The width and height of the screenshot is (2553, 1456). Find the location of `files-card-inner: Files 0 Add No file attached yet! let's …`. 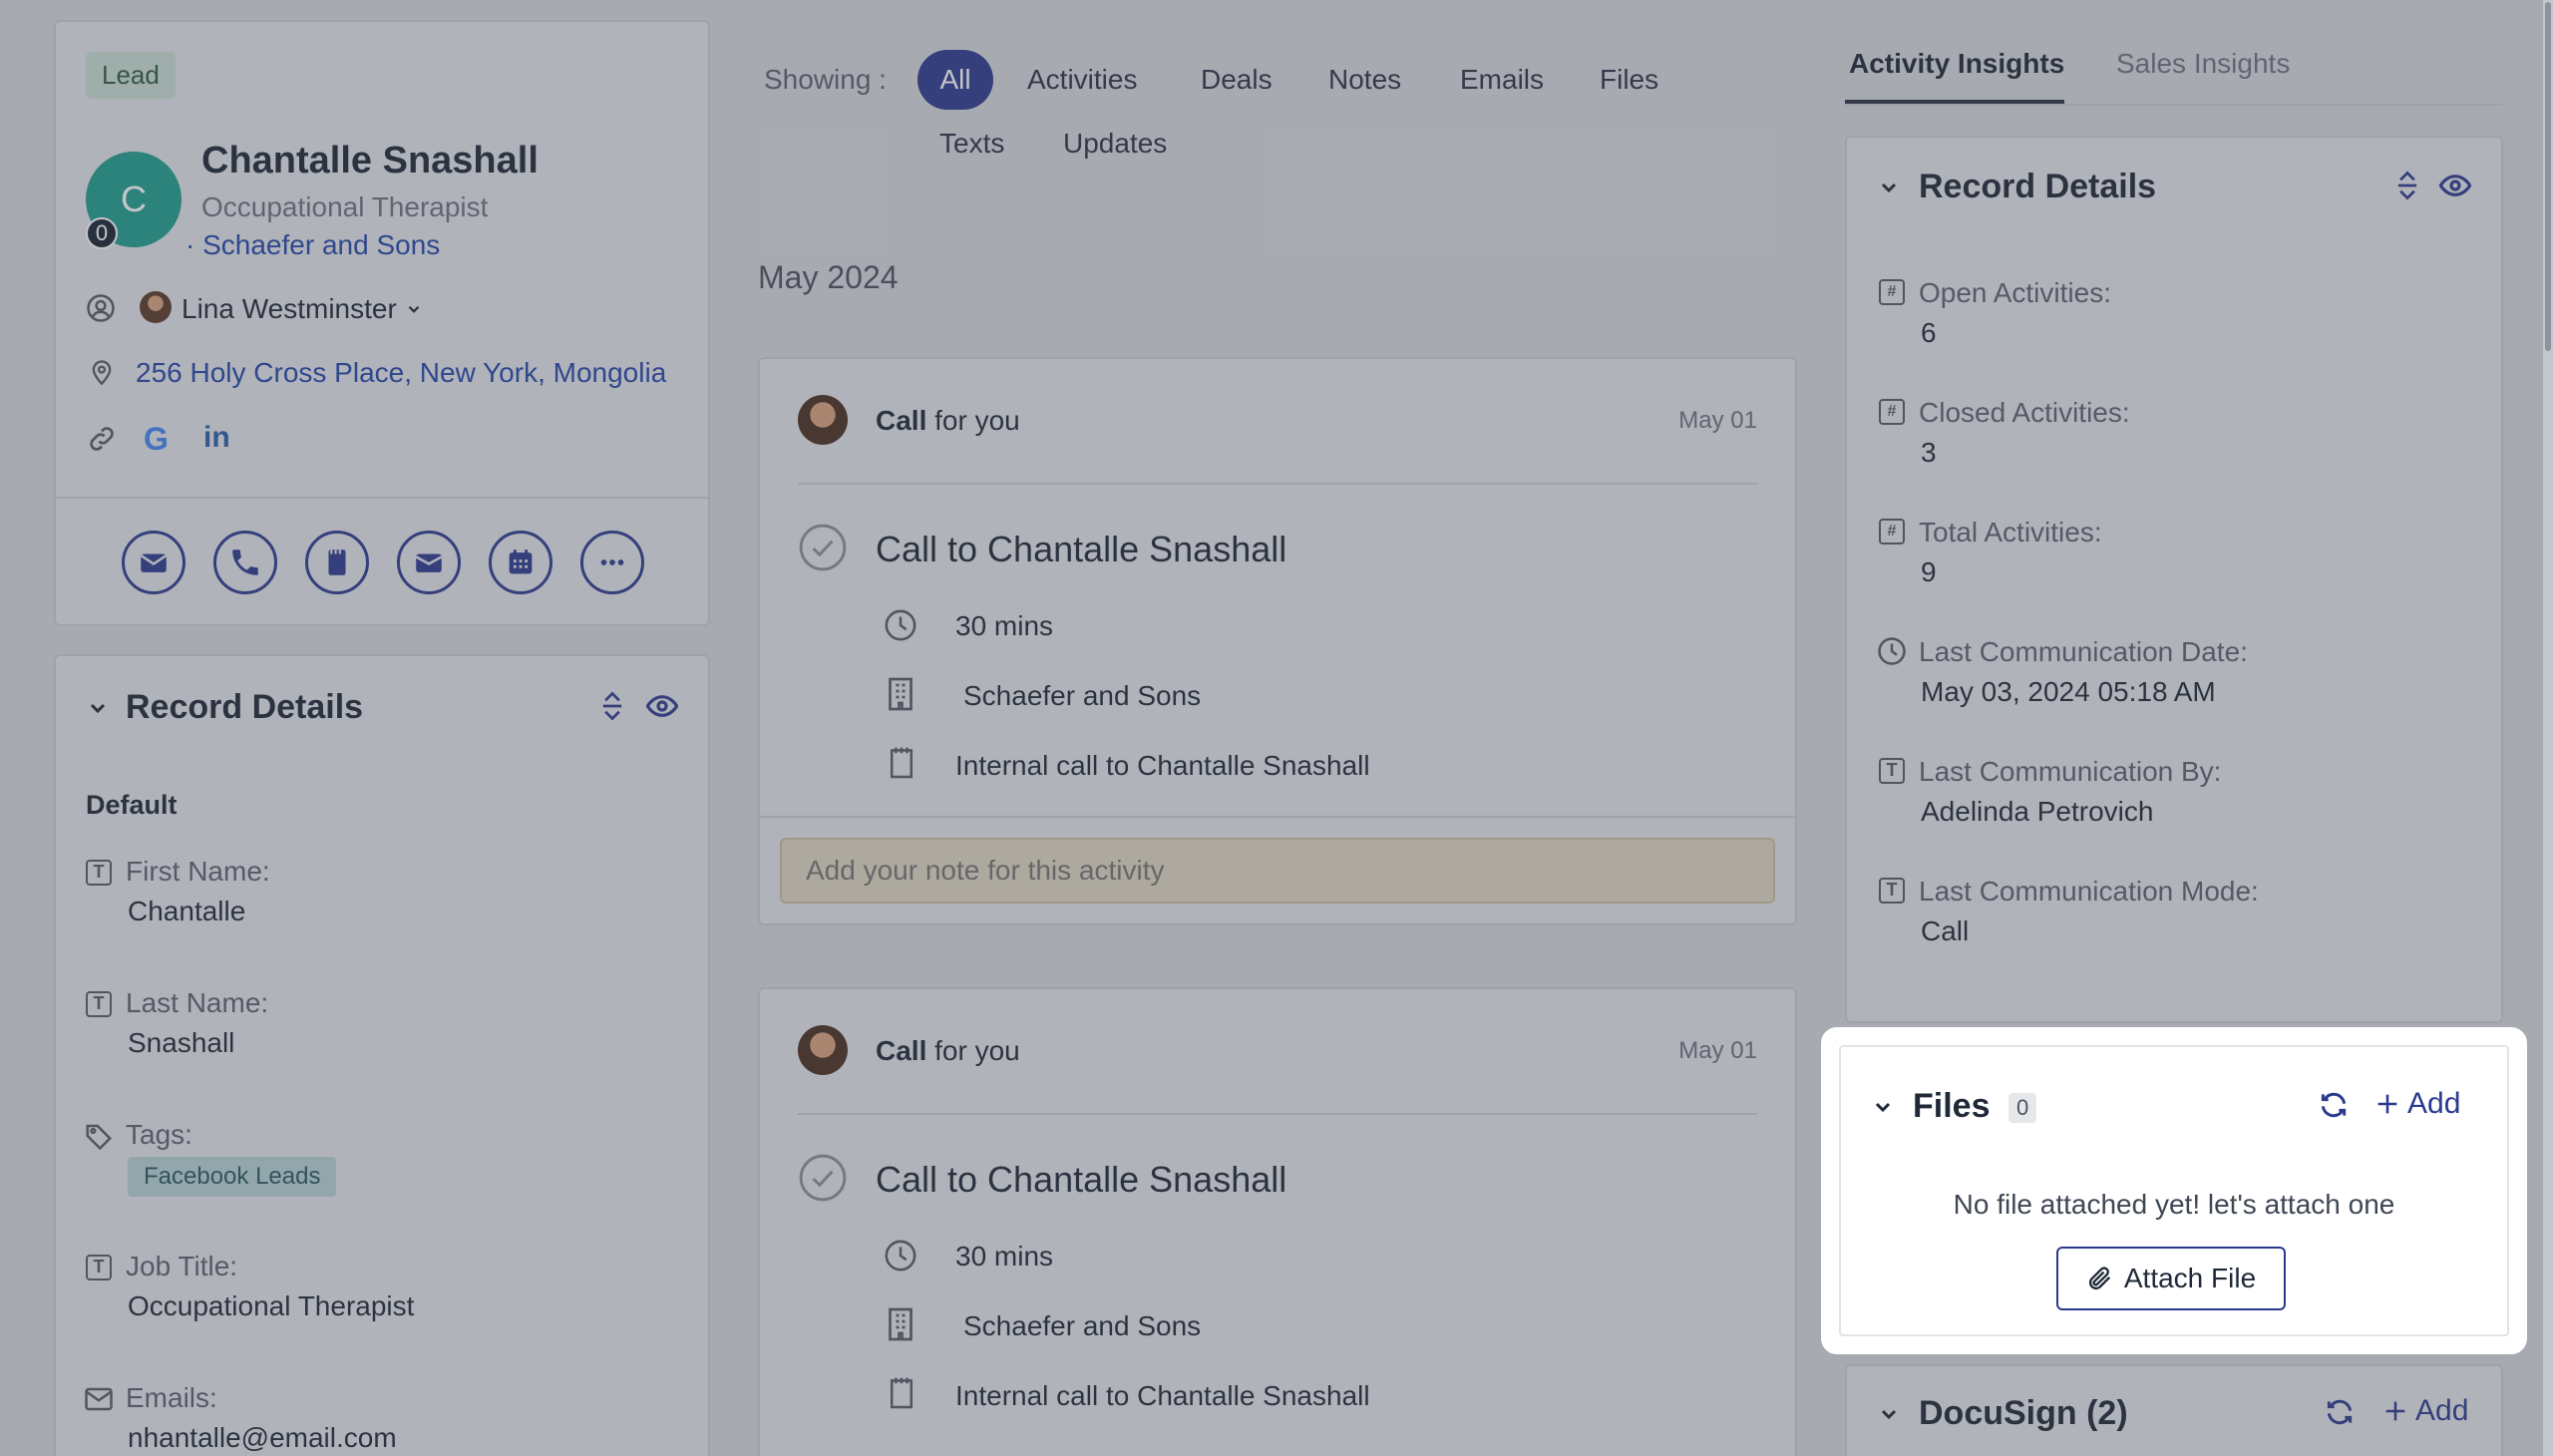

files-card-inner: Files 0 Add No file attached yet! let's … is located at coordinates (2174, 1190).